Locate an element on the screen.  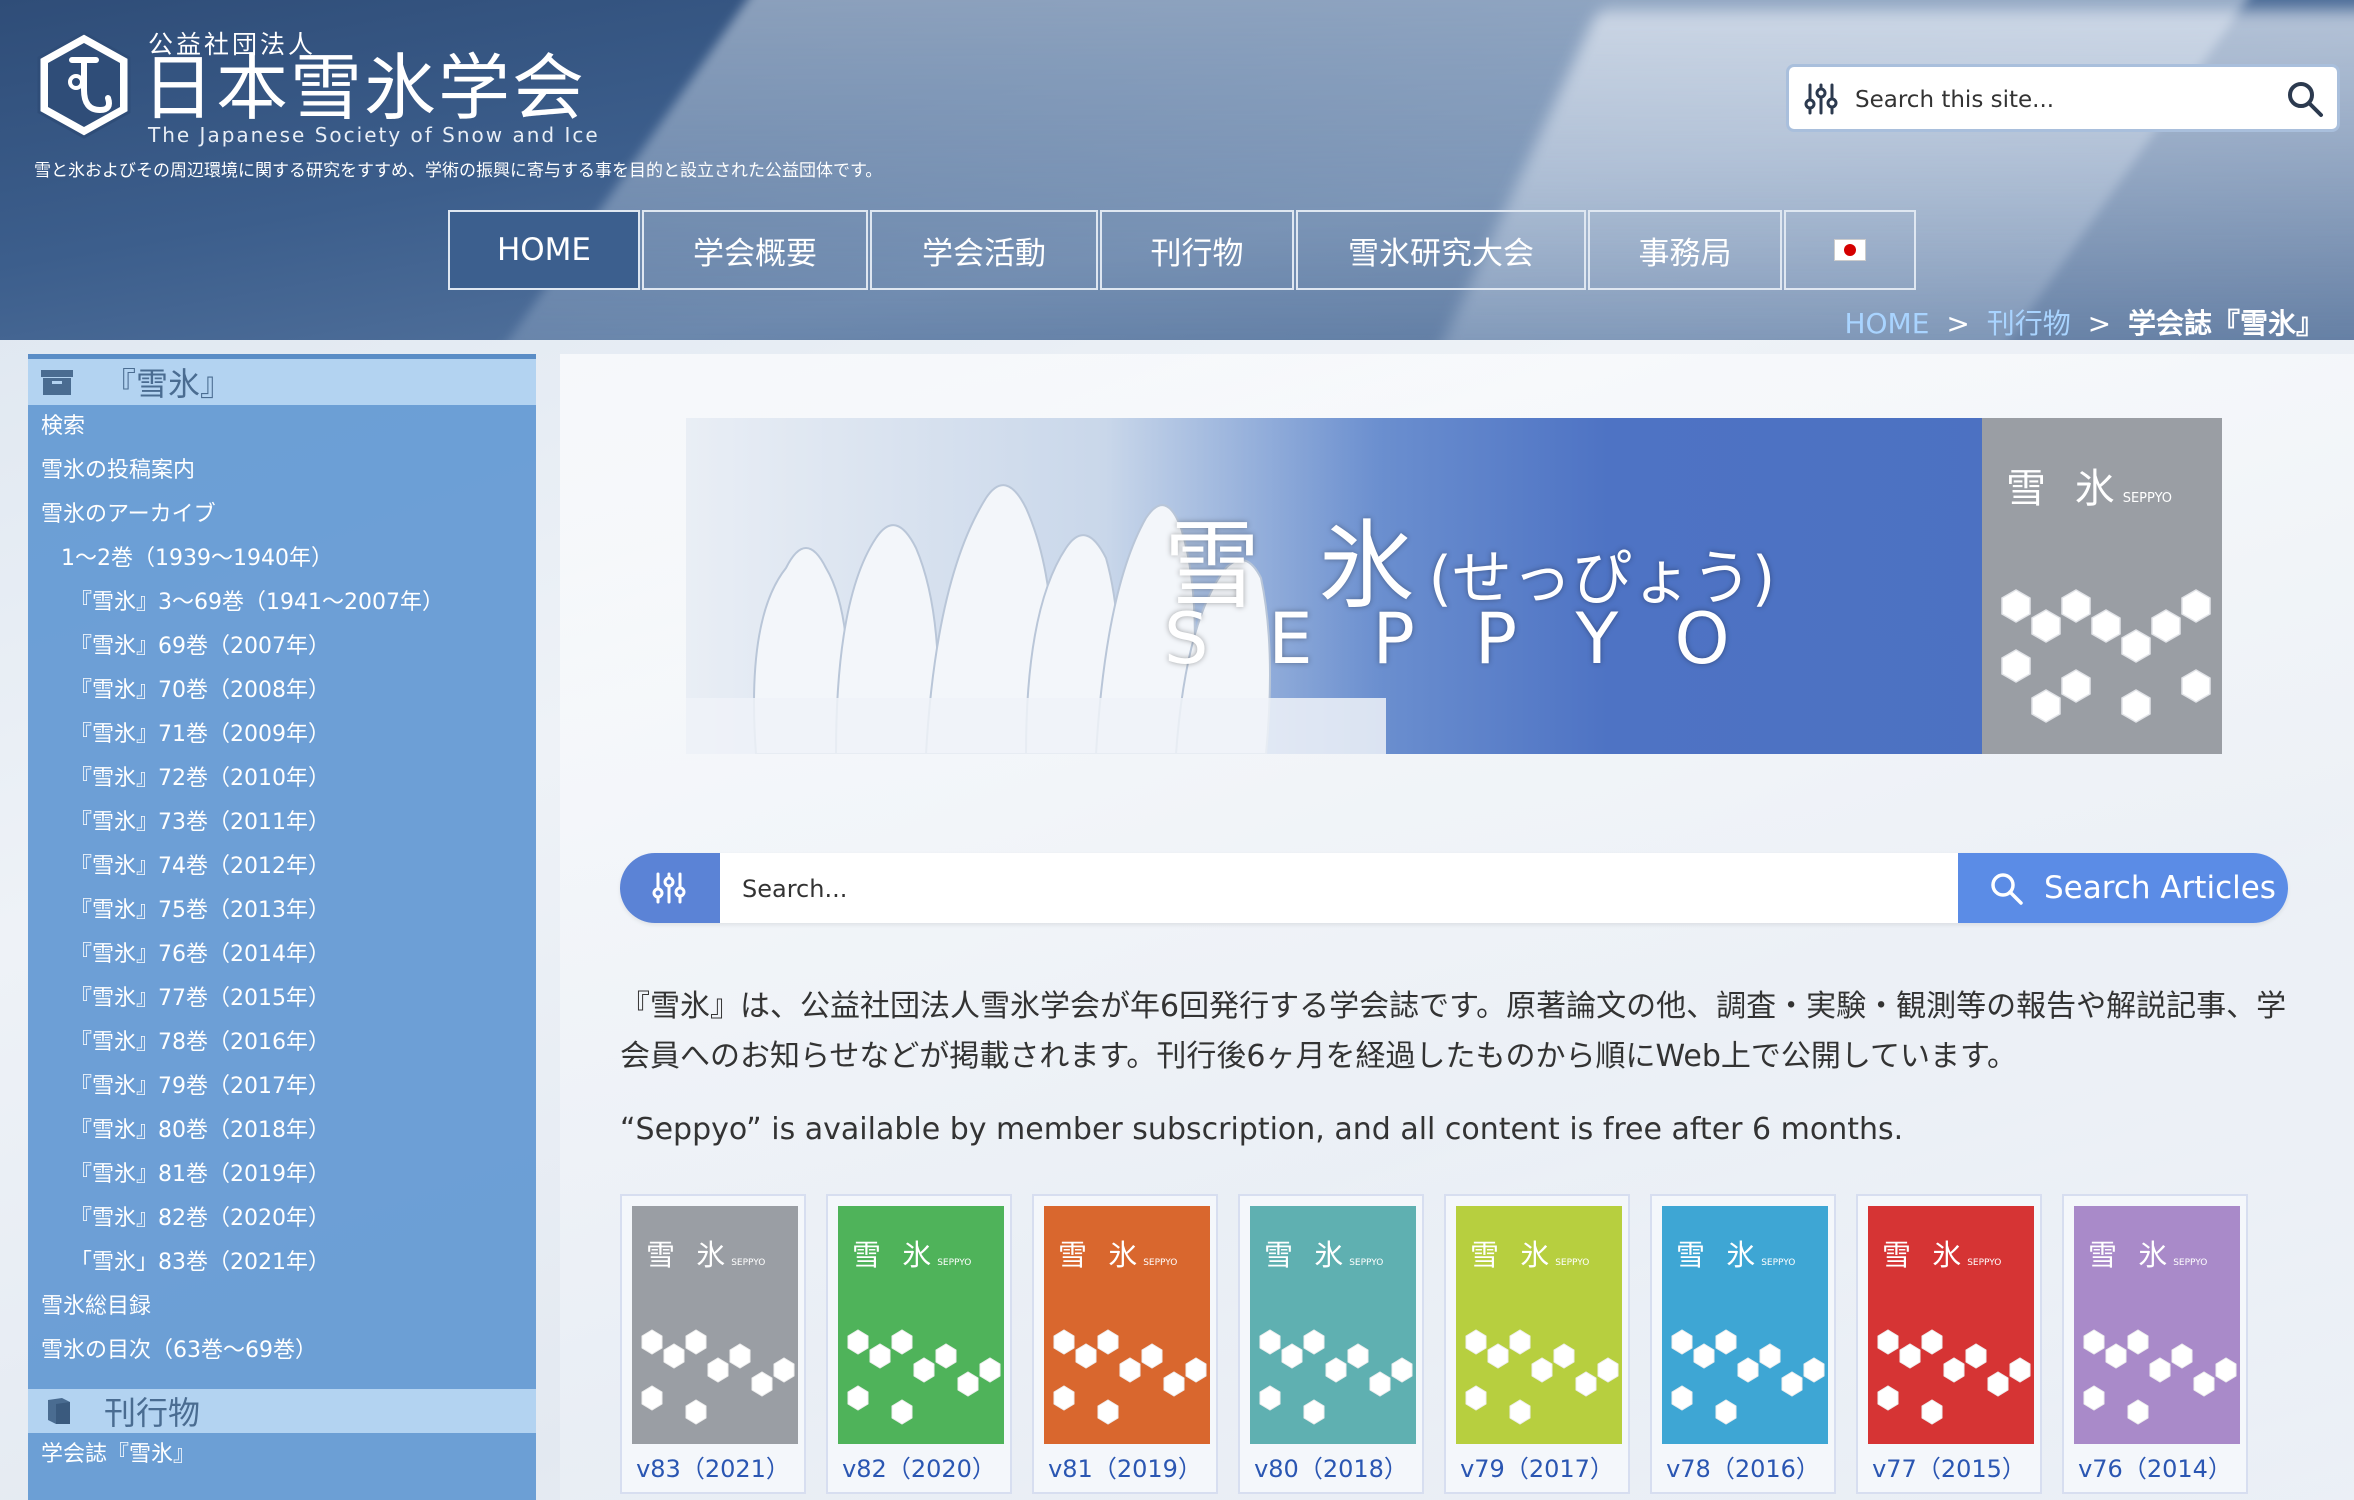
cover-label: v83（2021） is located at coordinates (713, 1466).